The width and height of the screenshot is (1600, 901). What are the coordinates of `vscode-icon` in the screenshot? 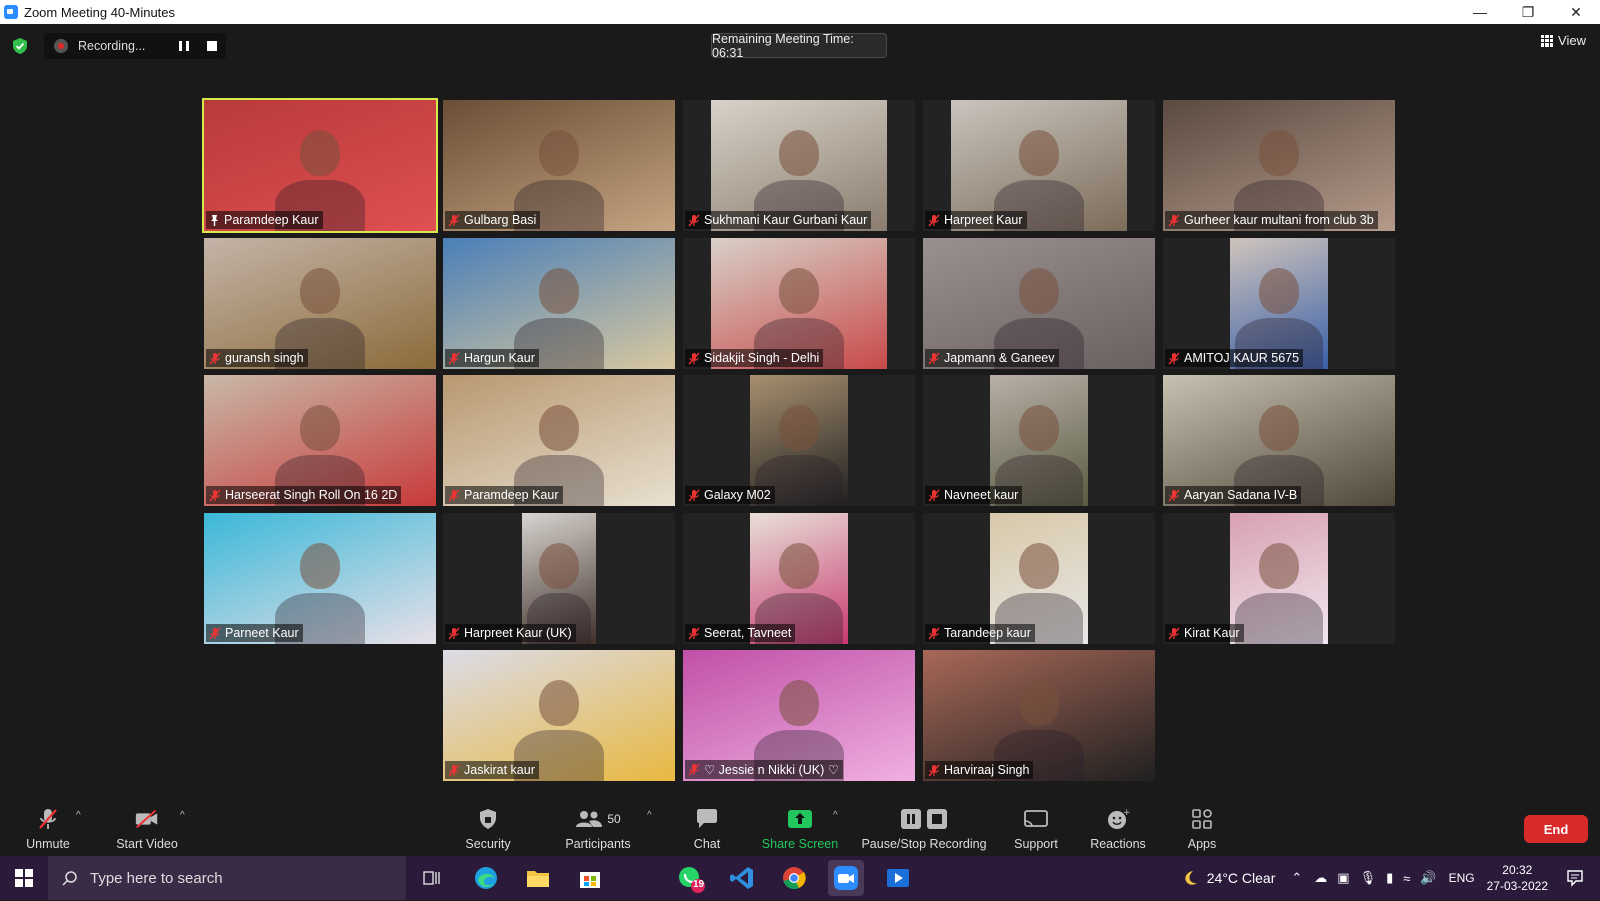 It's located at (742, 878).